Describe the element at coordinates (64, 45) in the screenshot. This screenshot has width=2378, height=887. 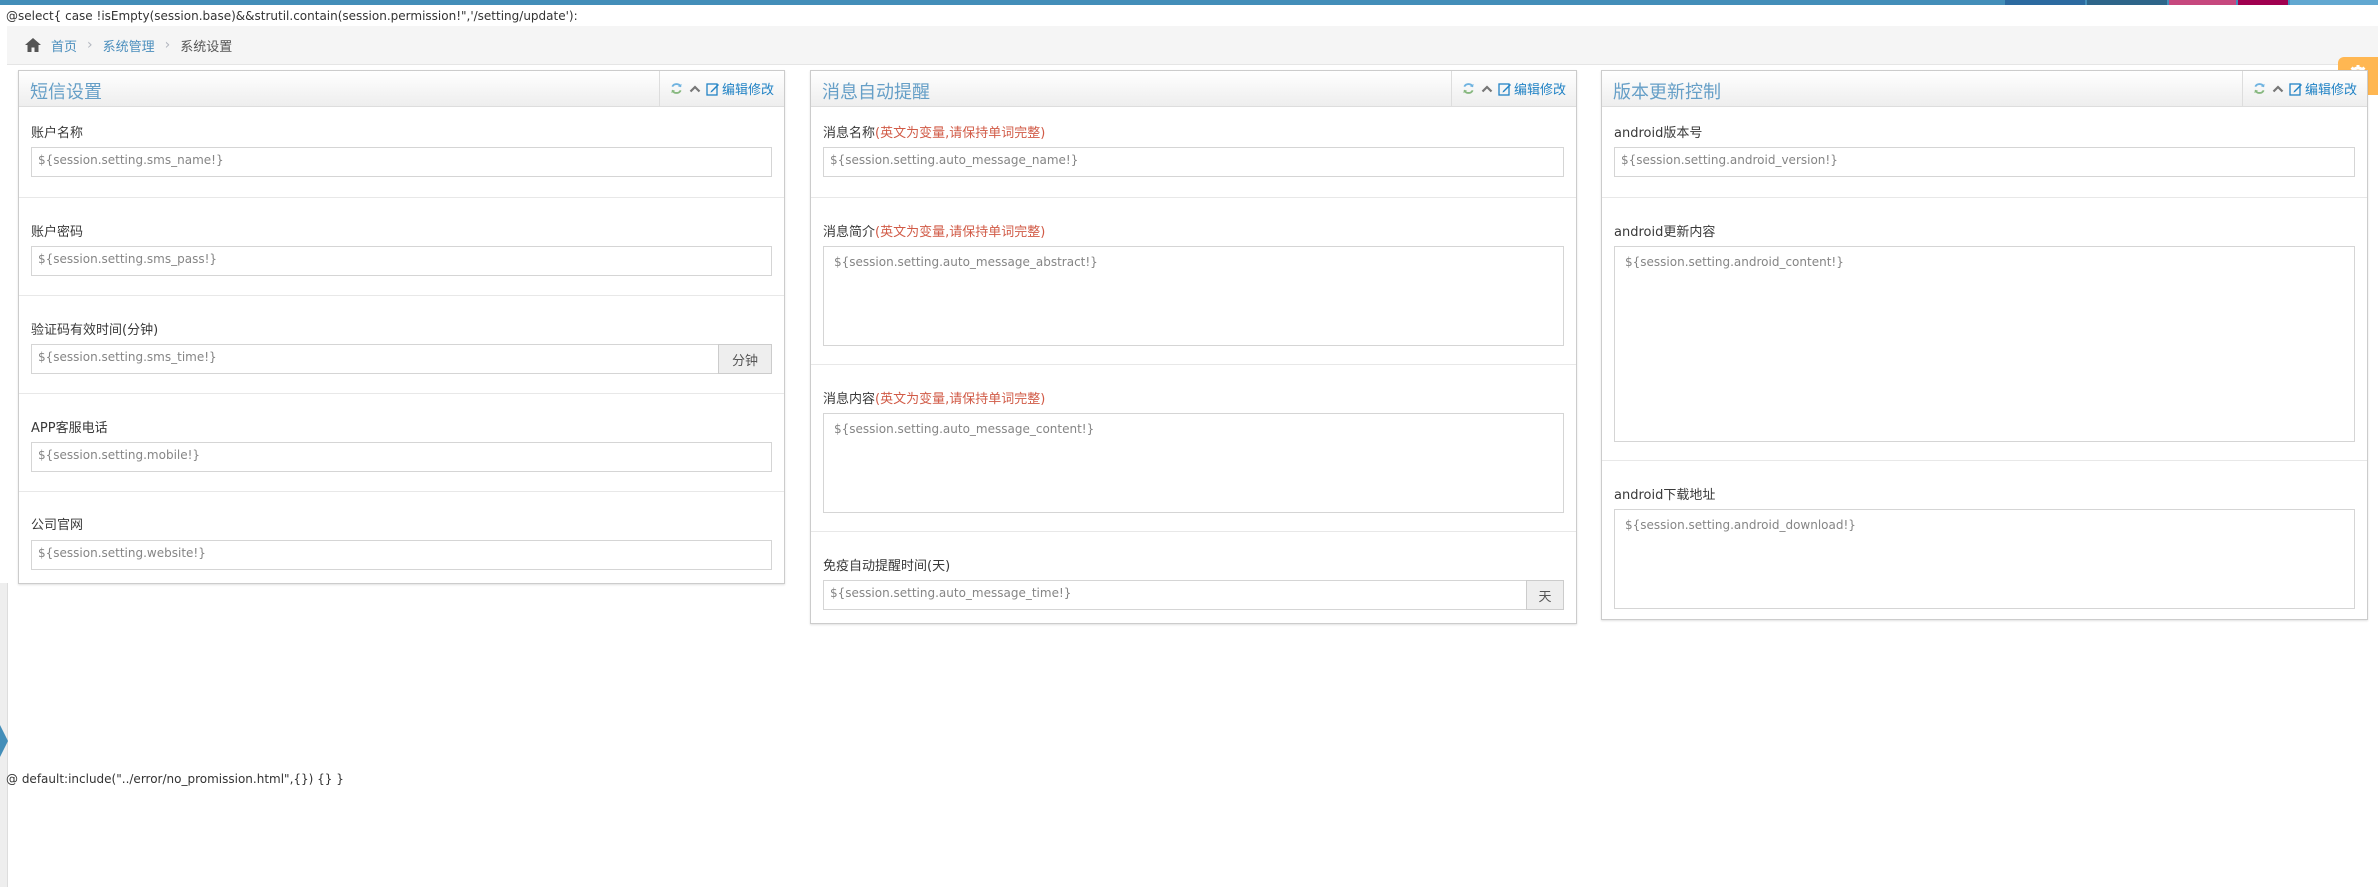
I see `breadcrumb-home-link: 首页` at that location.